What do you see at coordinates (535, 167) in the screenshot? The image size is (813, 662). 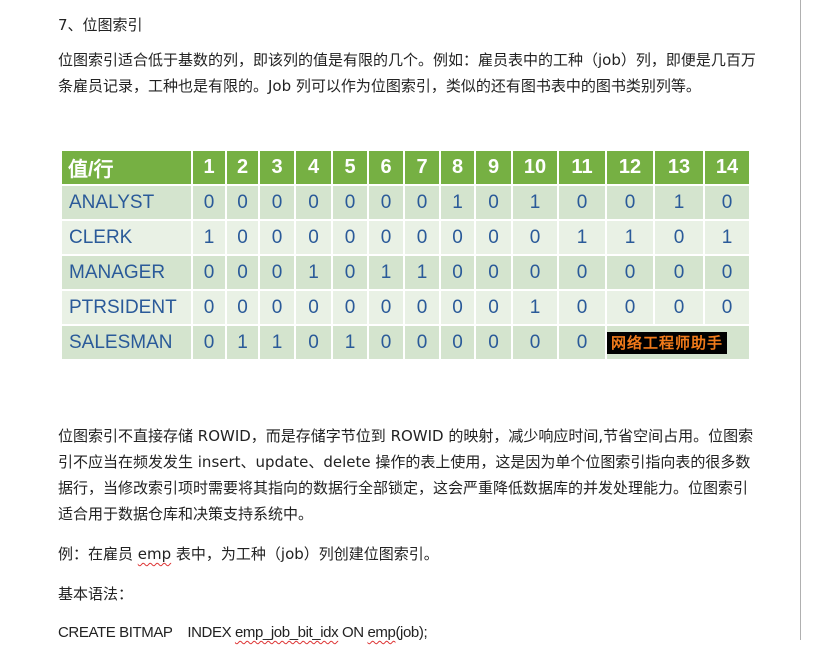 I see `column-header: 10` at bounding box center [535, 167].